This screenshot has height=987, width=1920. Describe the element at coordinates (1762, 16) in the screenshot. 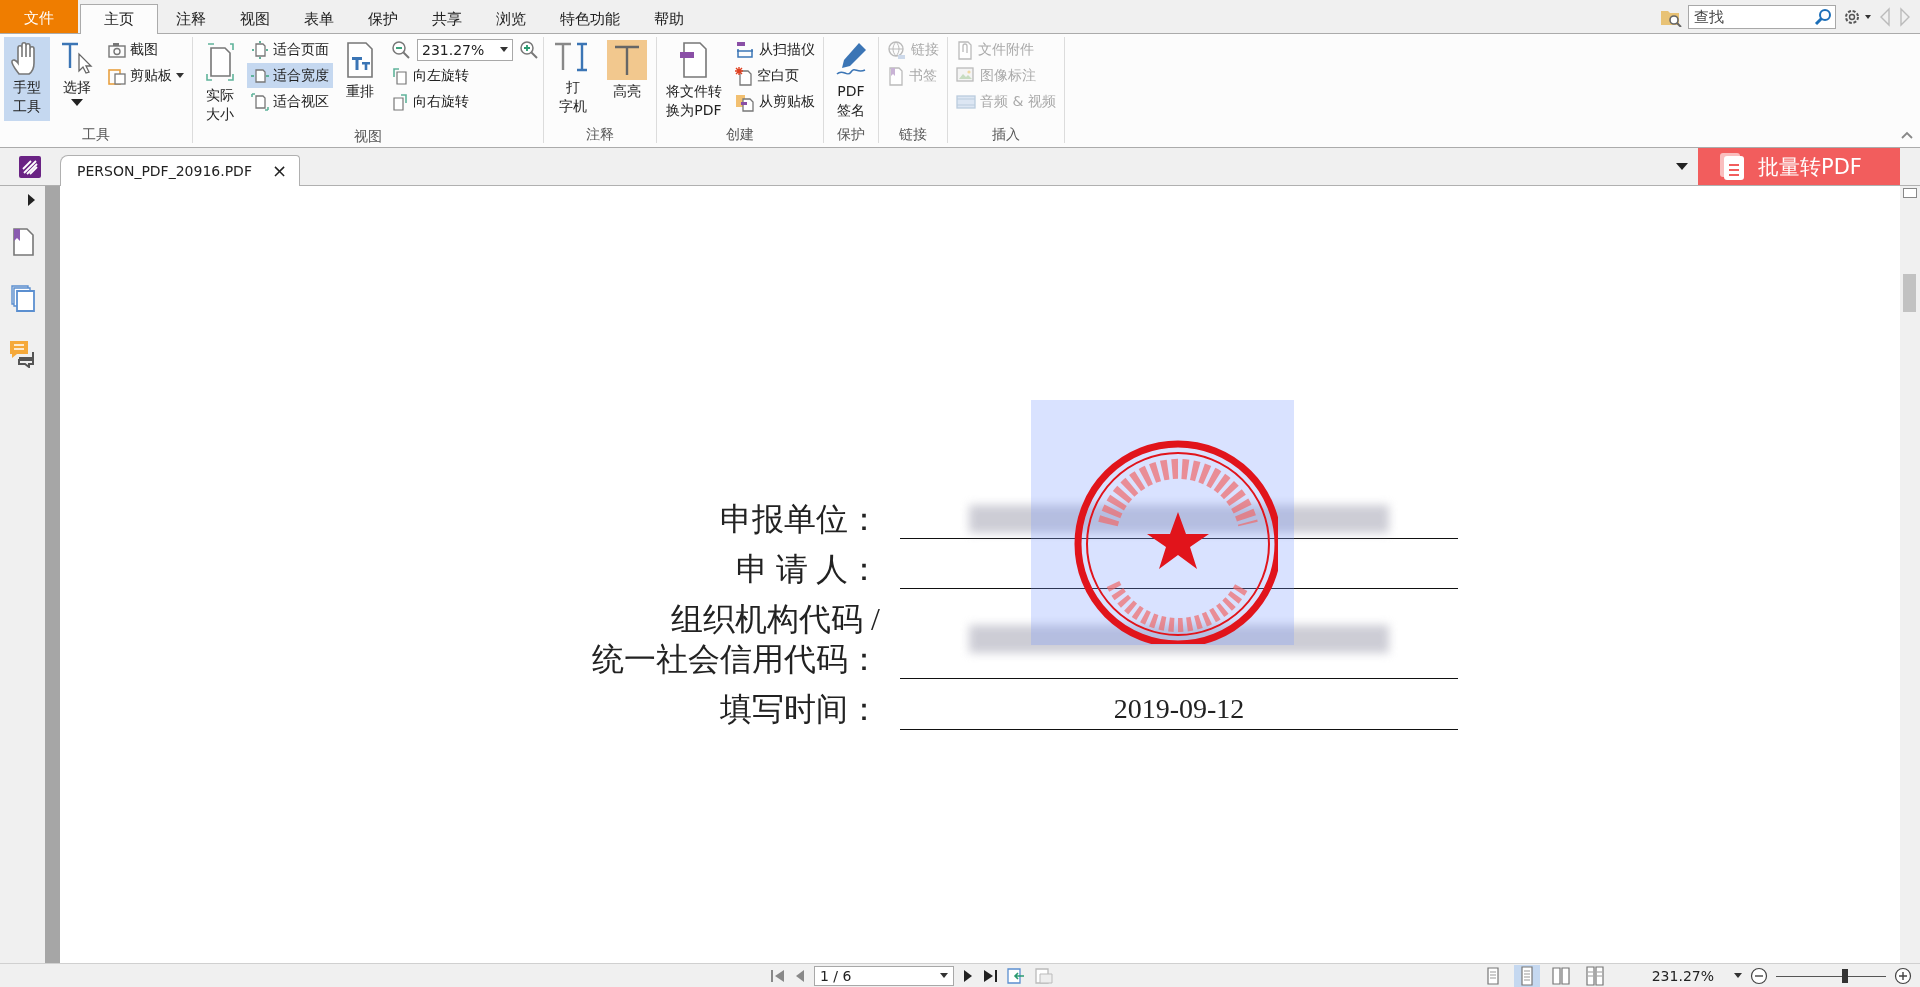

I see `search-field: 查找` at that location.